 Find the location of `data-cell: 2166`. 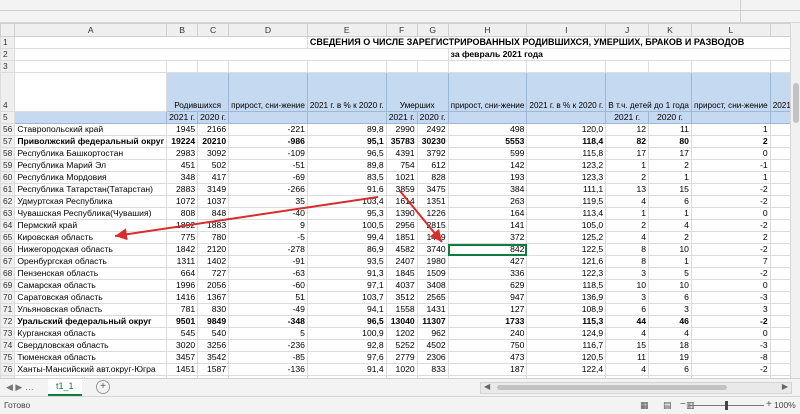

data-cell: 2166 is located at coordinates (213, 129).